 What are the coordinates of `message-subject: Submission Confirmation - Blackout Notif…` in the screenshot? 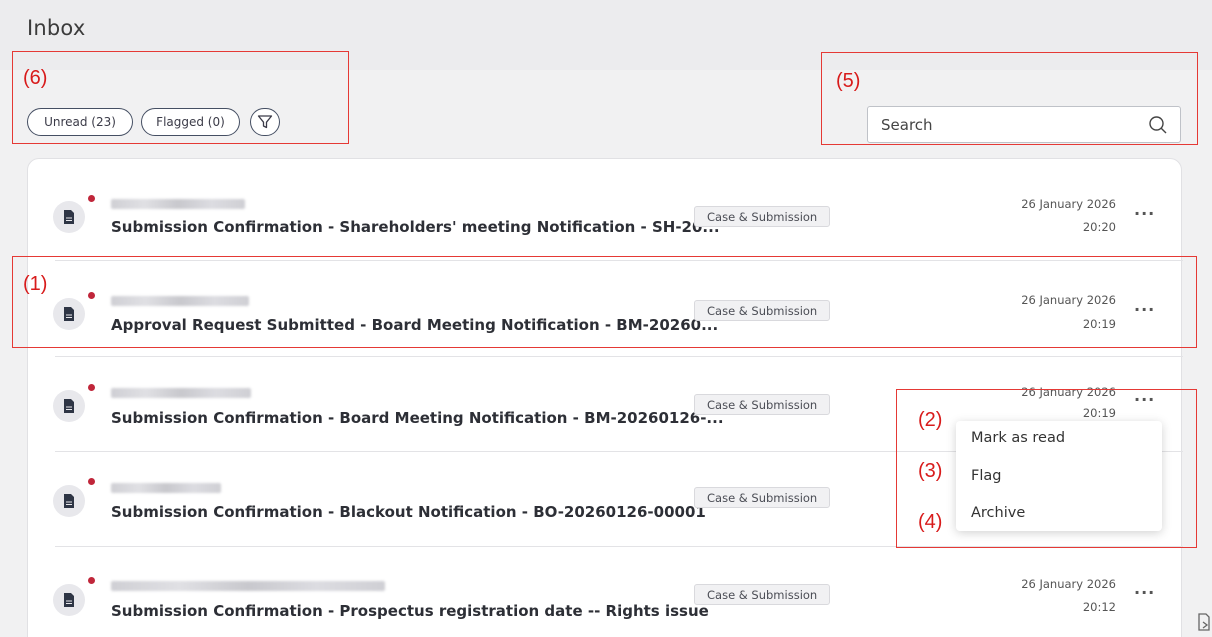 It's located at (408, 512).